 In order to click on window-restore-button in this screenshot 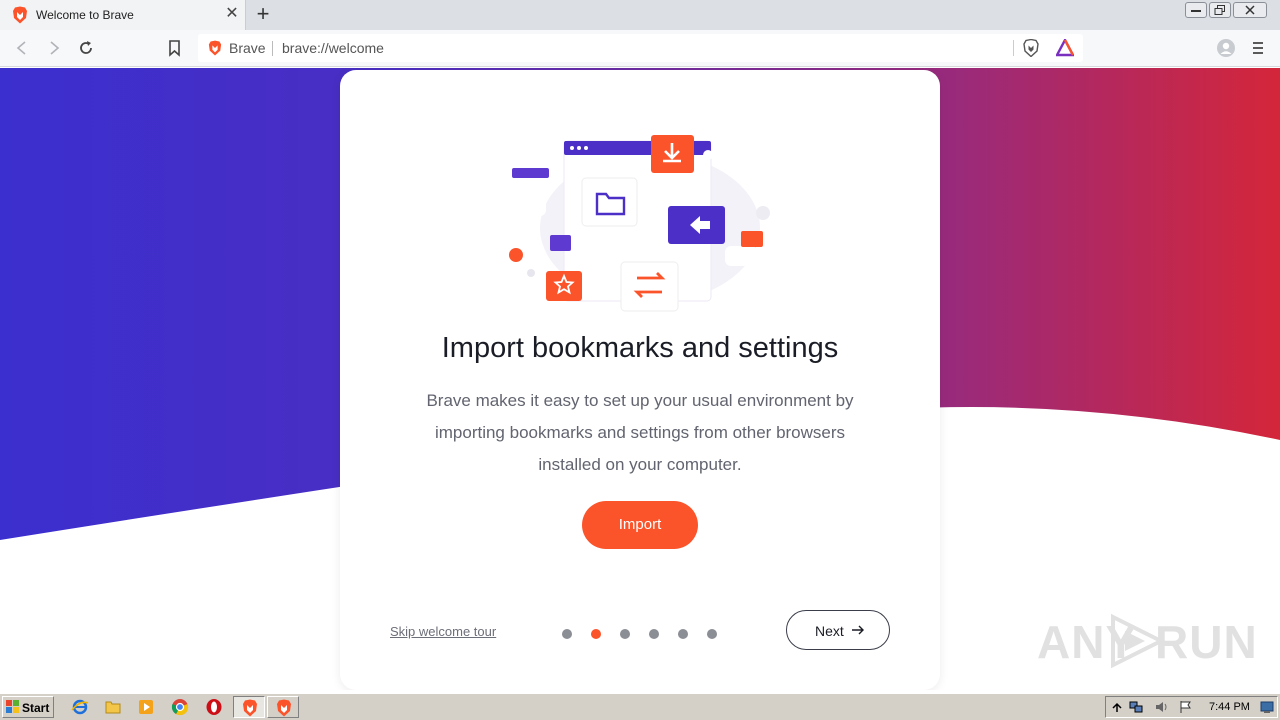, I will do `click(1220, 10)`.